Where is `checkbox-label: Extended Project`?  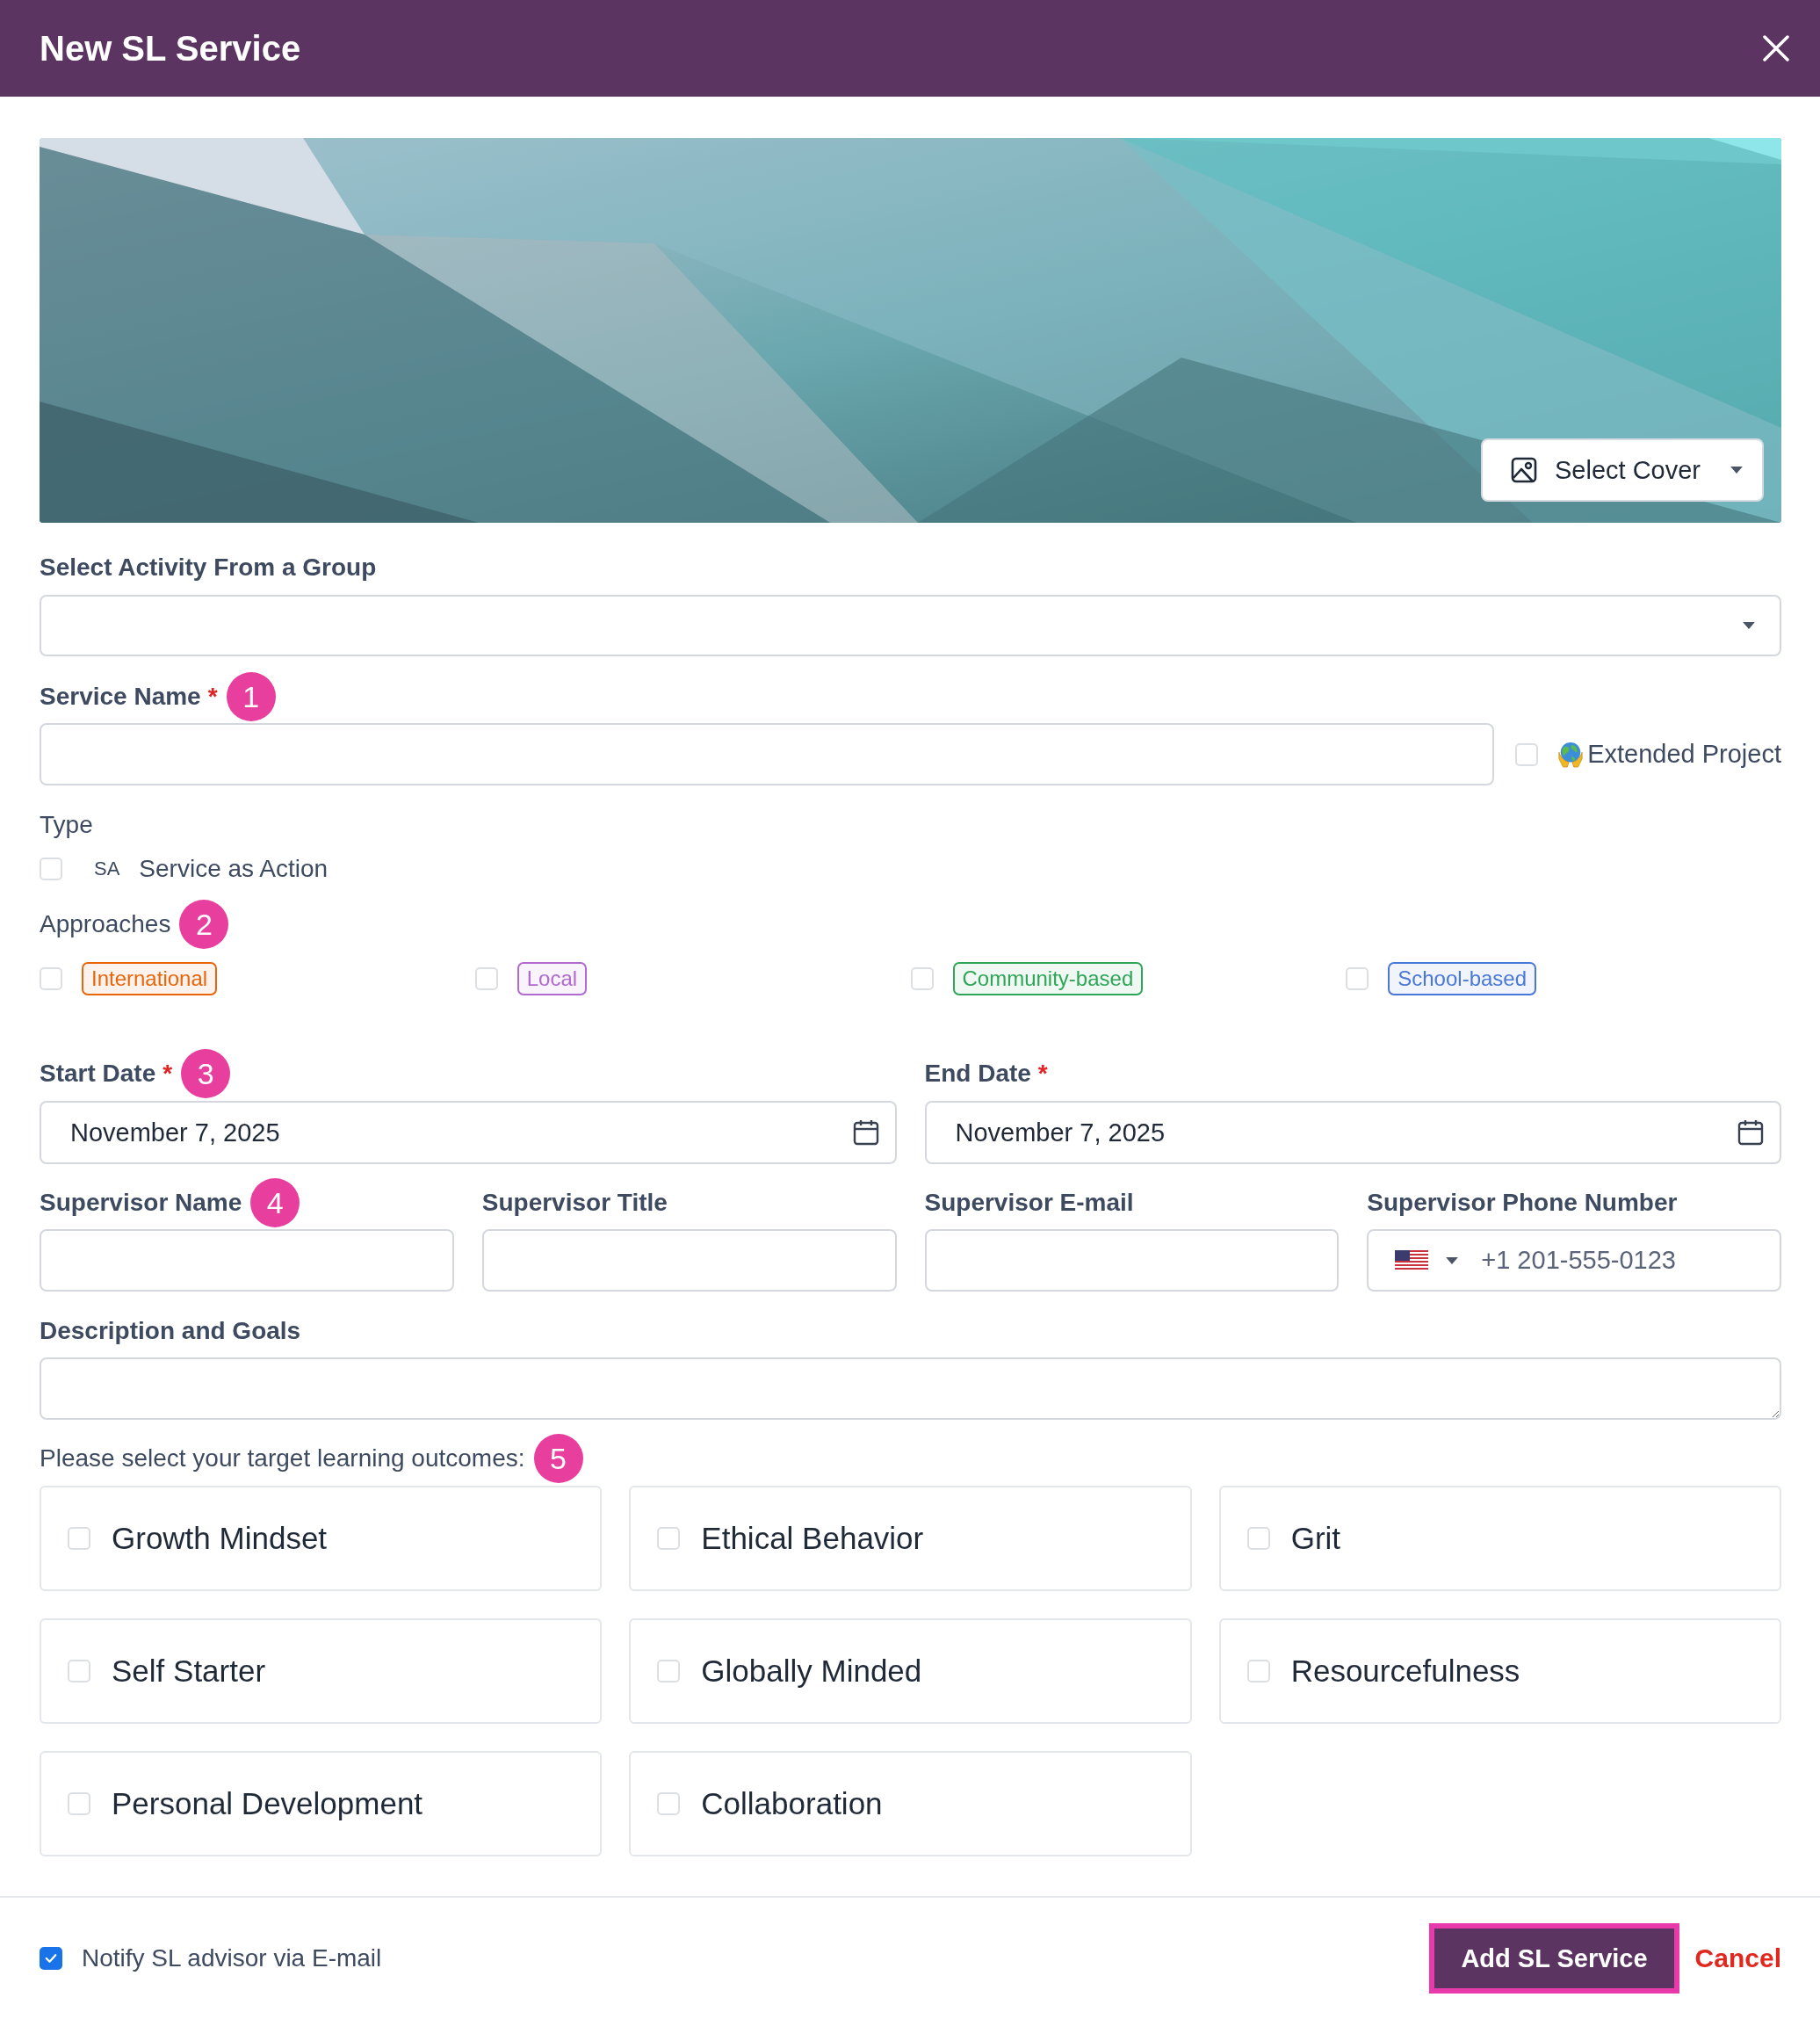
checkbox-label: Extended Project is located at coordinates (1684, 754).